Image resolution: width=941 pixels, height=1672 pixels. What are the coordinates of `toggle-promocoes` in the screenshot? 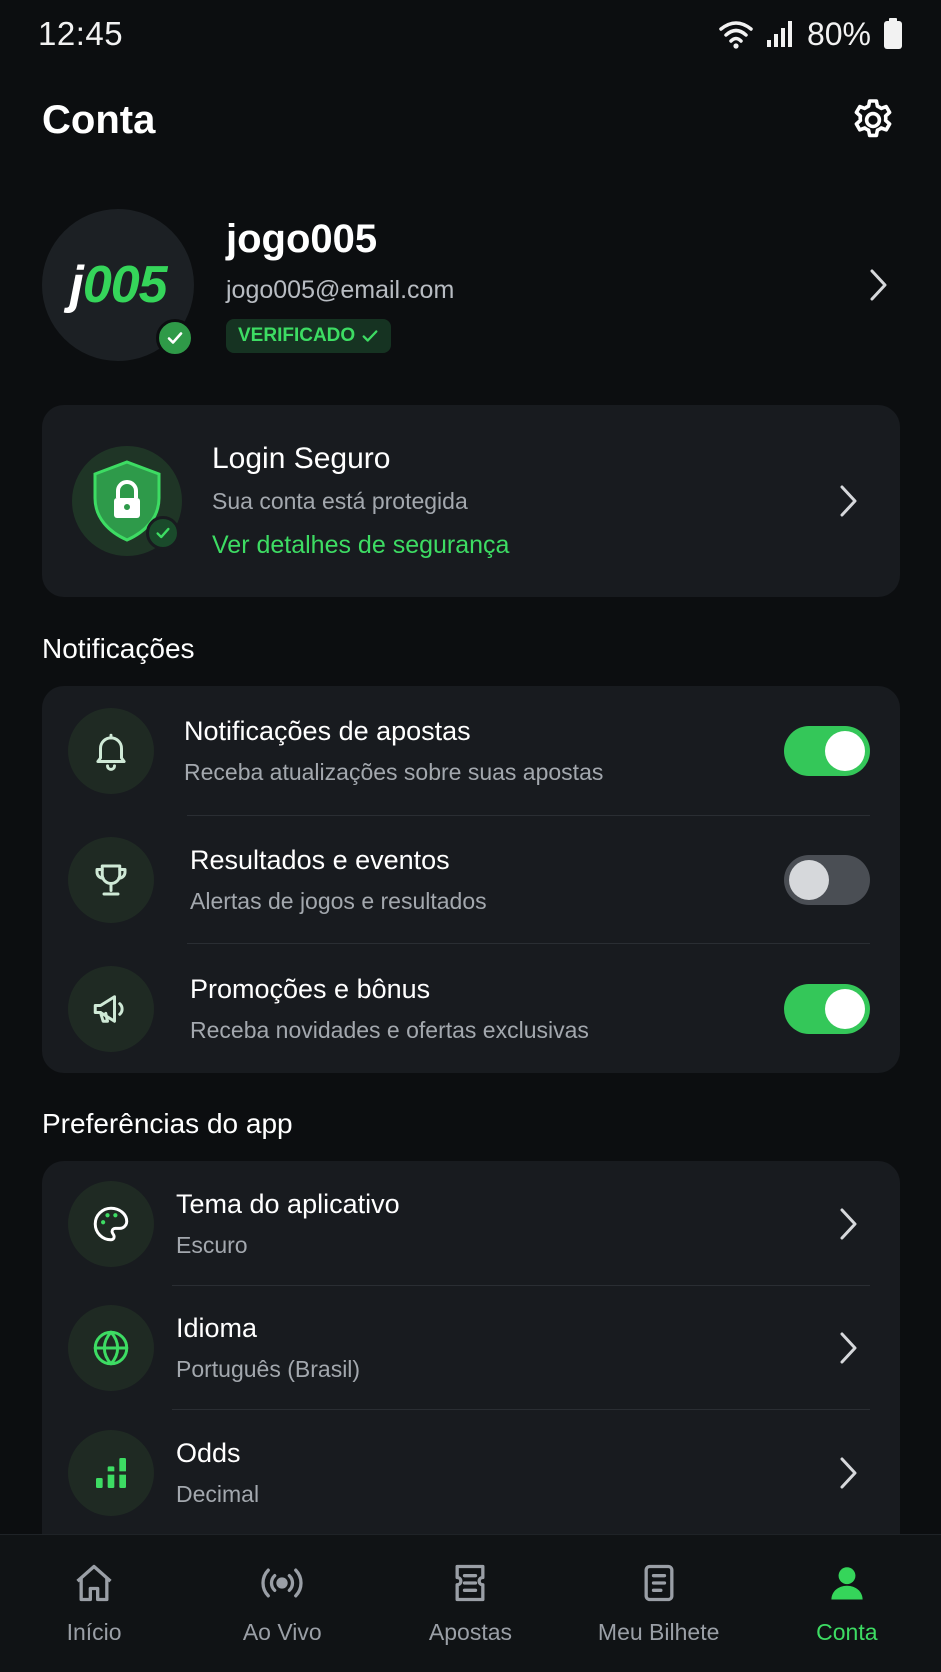 It's located at (827, 1008).